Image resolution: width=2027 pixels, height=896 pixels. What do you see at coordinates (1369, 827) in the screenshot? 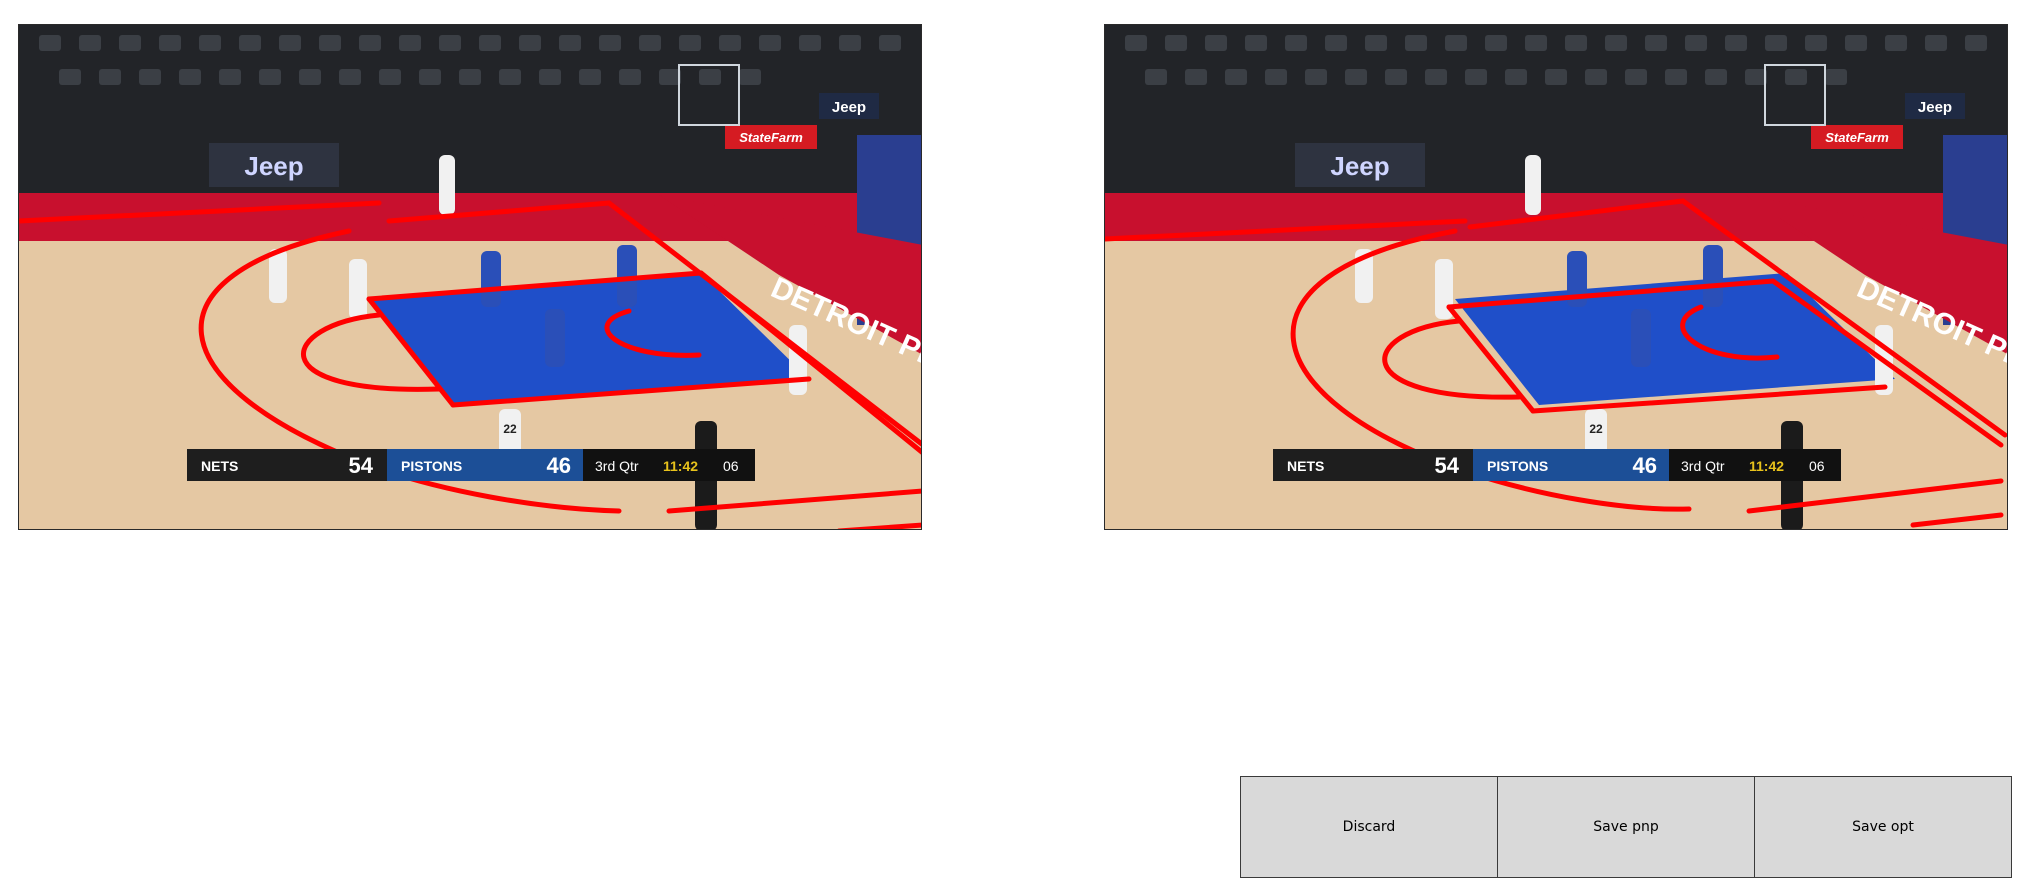
I see `discard-button: Discard` at bounding box center [1369, 827].